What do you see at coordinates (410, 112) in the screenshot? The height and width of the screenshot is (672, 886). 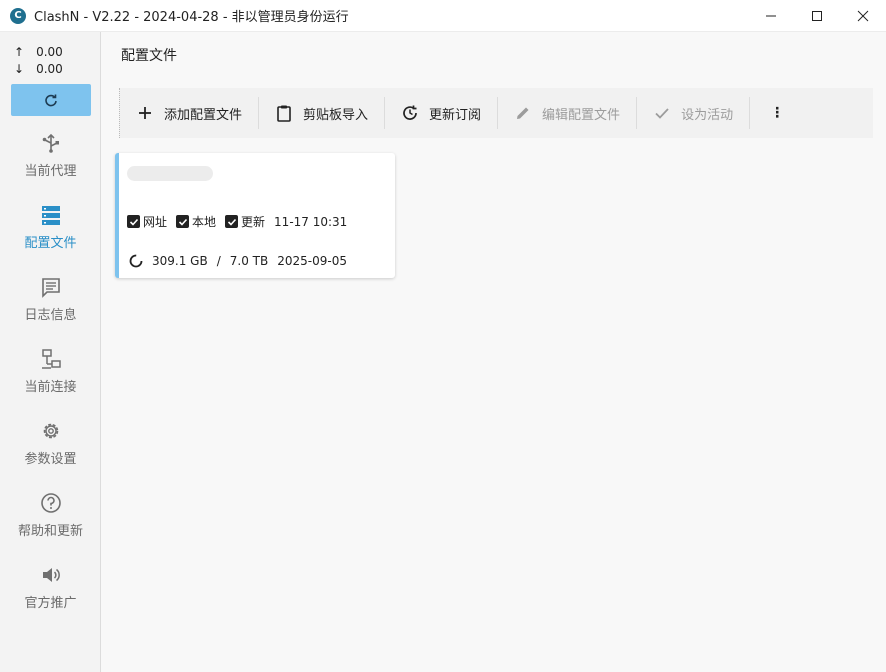 I see `update-clock-icon` at bounding box center [410, 112].